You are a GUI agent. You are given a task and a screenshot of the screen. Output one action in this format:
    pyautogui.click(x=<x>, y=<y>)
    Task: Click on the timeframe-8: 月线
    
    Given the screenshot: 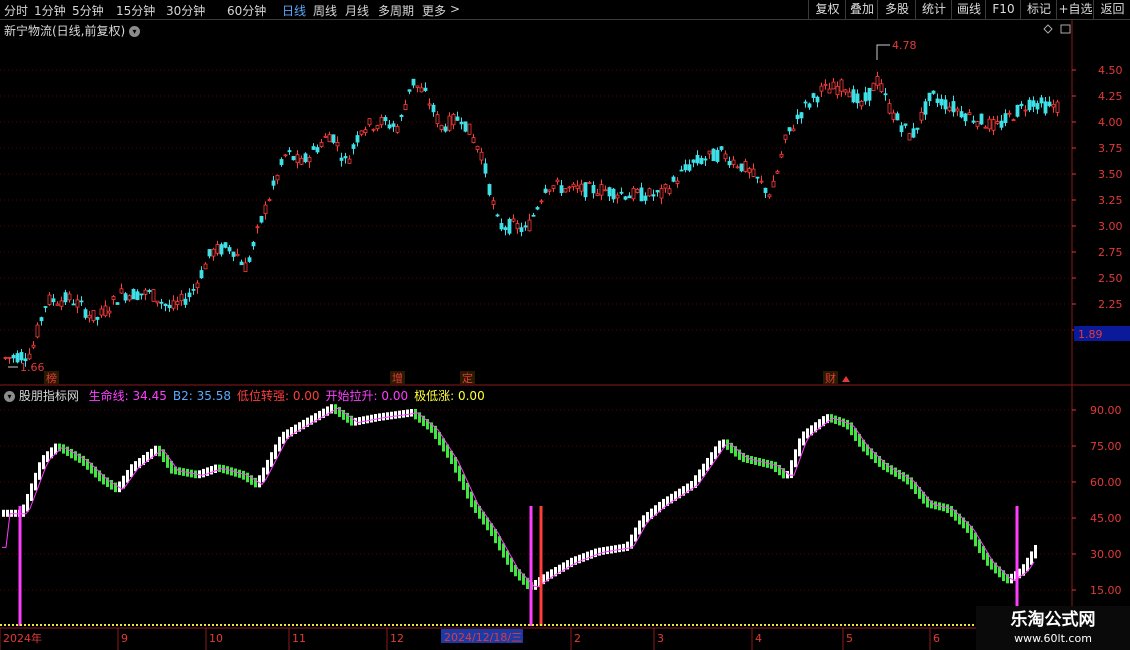 What is the action you would take?
    pyautogui.click(x=357, y=10)
    